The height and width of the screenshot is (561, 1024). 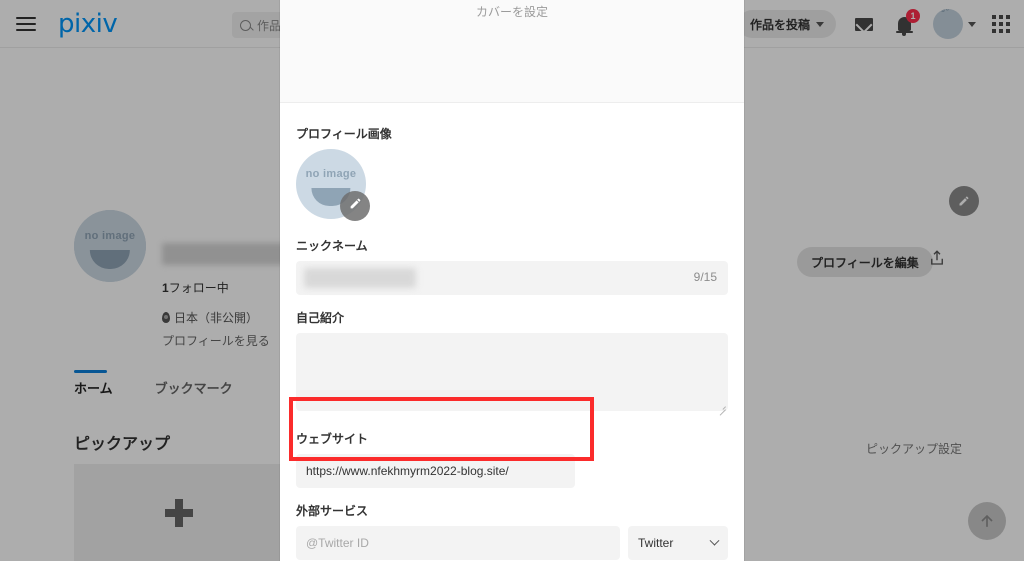 What do you see at coordinates (332, 246) in the screenshot?
I see `nickname-label: ニックネーム` at bounding box center [332, 246].